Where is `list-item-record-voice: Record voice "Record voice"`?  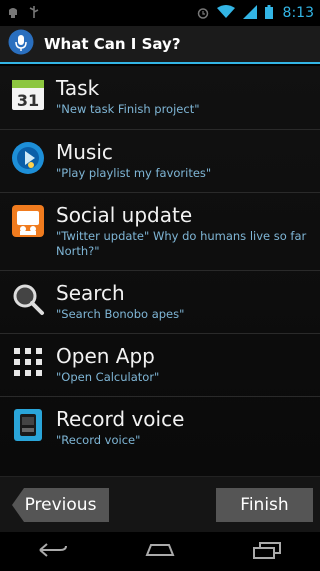
list-item-record-voice: Record voice "Record voice" is located at coordinates (160, 427).